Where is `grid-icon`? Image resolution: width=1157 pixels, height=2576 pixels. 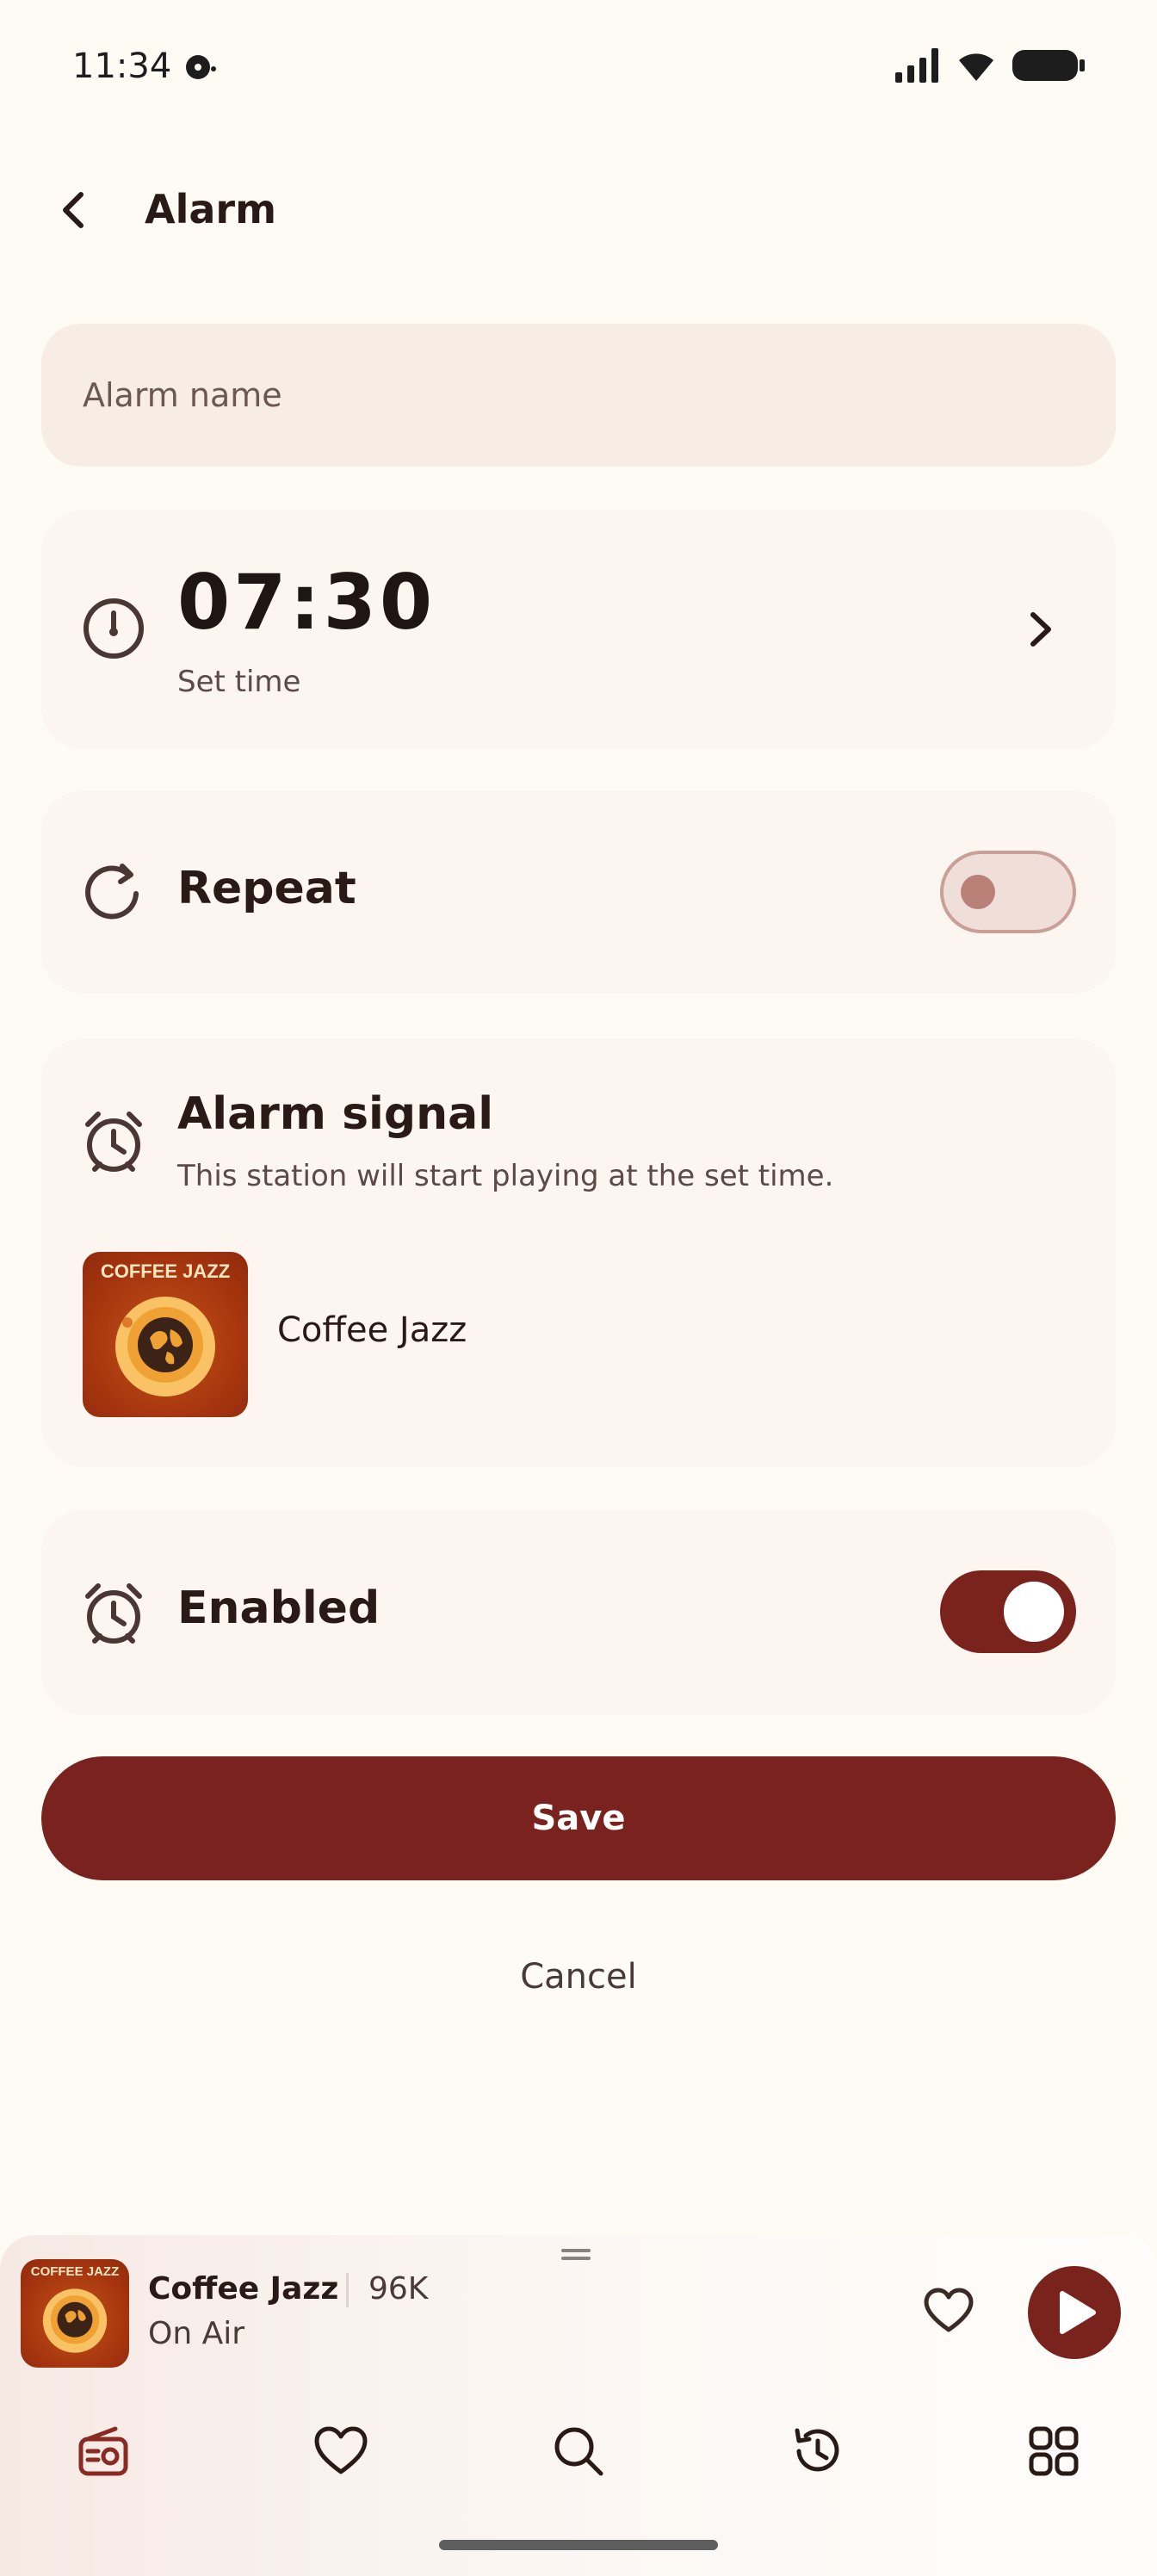 grid-icon is located at coordinates (1054, 2451).